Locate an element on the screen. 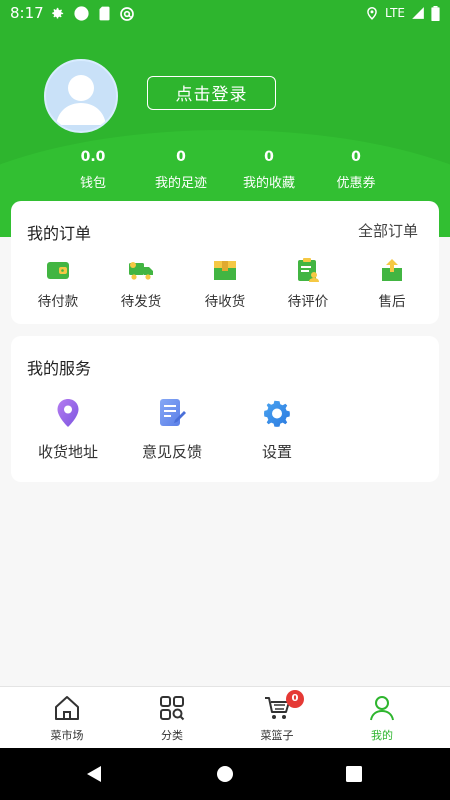  avatar is located at coordinates (81, 96).